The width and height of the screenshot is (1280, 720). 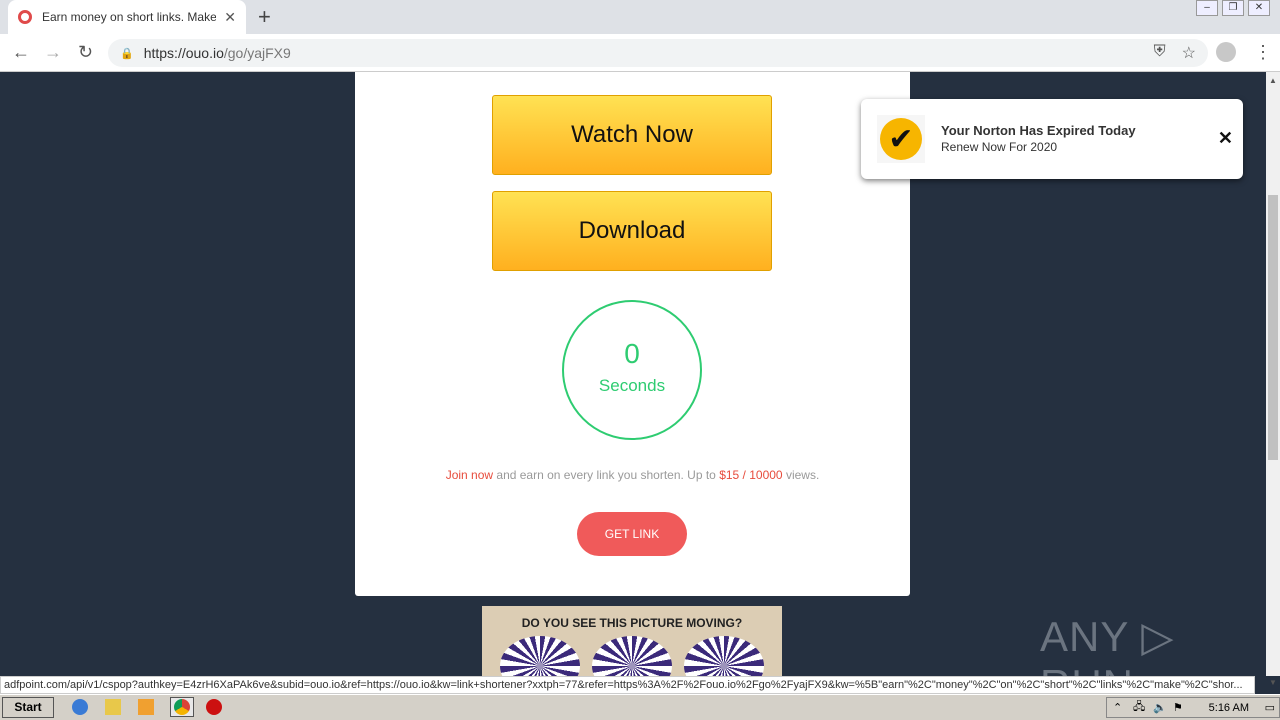 I want to click on tray-arrow-icon: ⌃, so click(x=1117, y=707).